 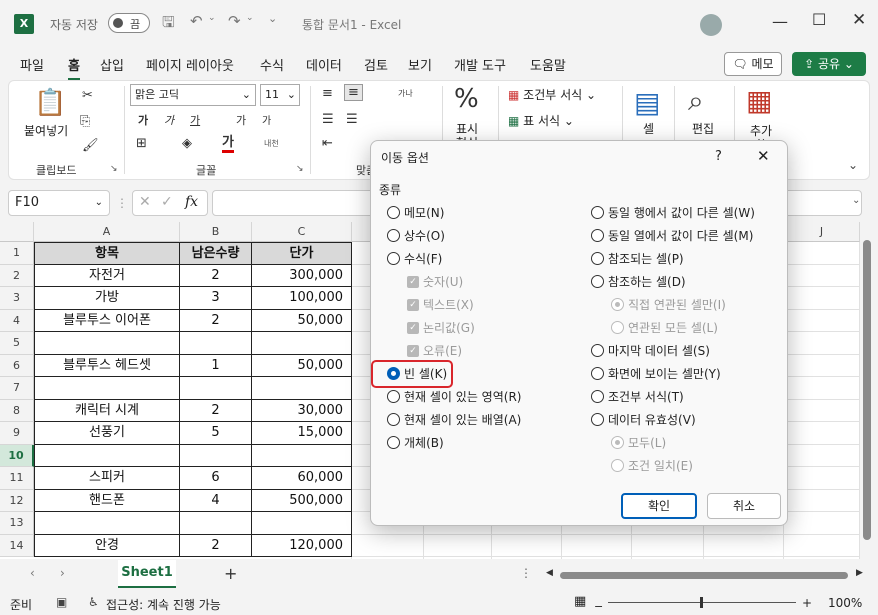 I want to click on font-color-icon: 가, so click(x=228, y=144).